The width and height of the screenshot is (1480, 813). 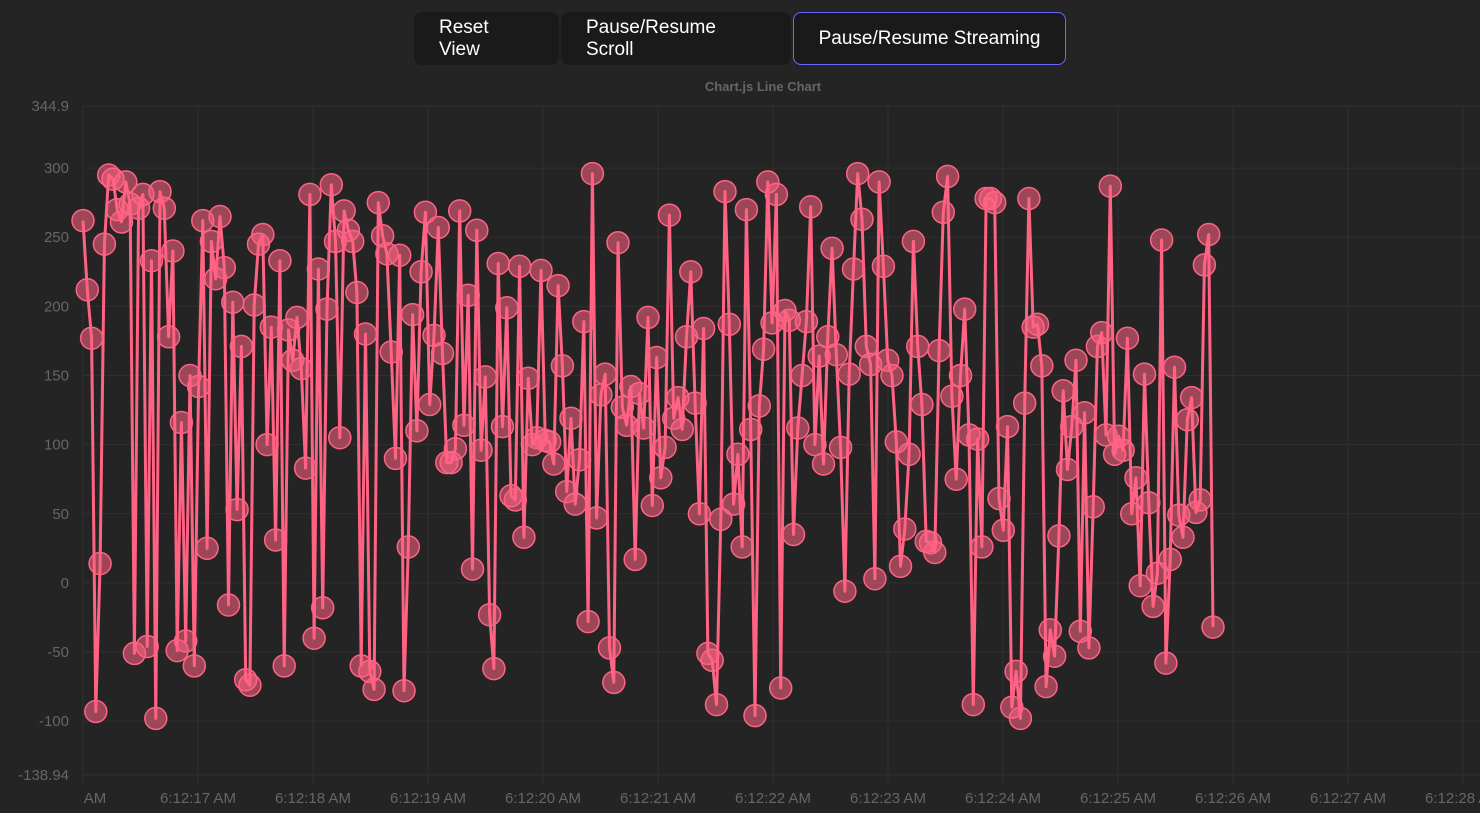 What do you see at coordinates (929, 38) in the screenshot?
I see `pause-resume-streaming-button: Pause/Resume Streaming` at bounding box center [929, 38].